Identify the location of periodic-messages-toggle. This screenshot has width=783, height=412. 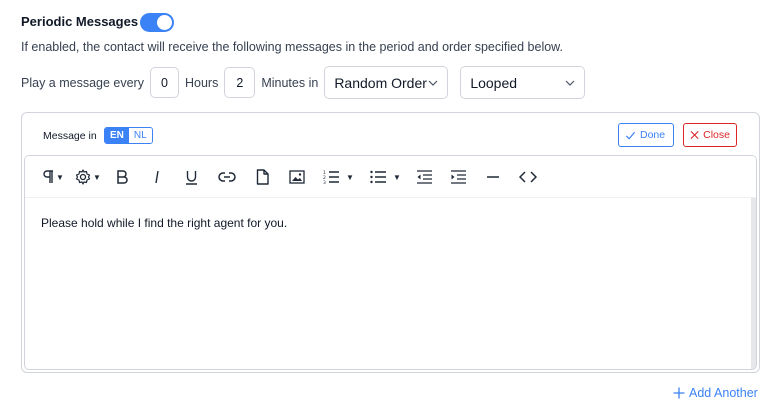
(157, 22).